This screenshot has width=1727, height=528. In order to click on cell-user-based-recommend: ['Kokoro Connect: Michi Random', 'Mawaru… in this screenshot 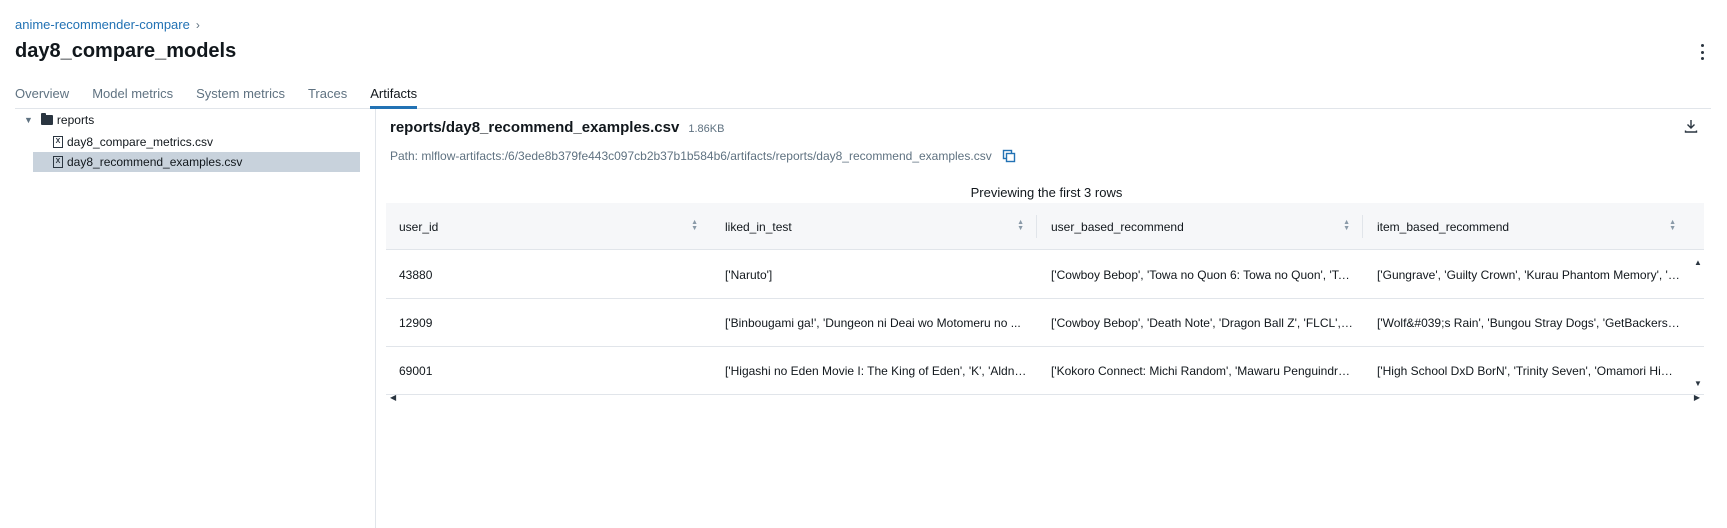, I will do `click(1202, 370)`.